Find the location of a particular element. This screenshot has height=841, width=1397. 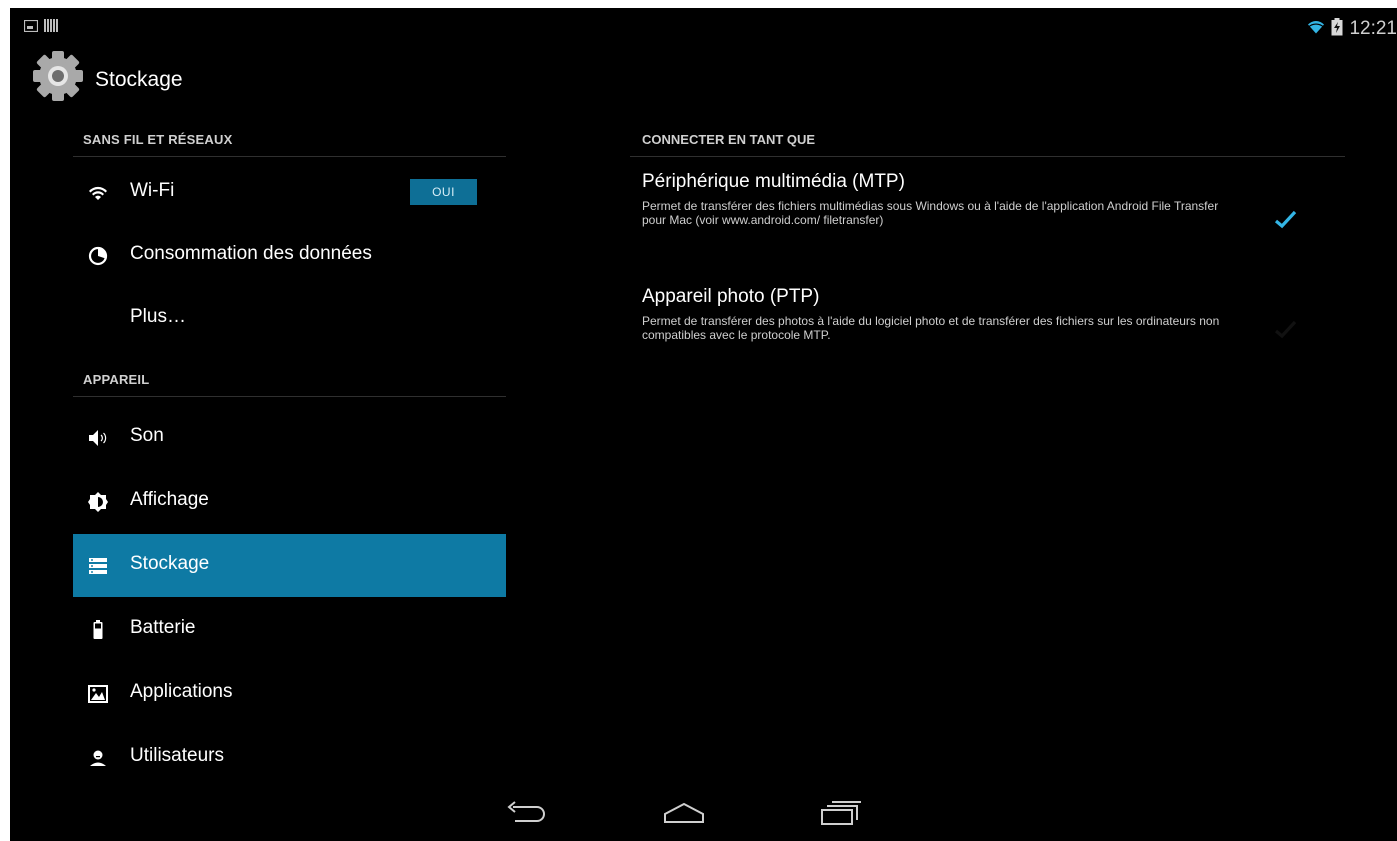

storage-icon is located at coordinates (98, 566).